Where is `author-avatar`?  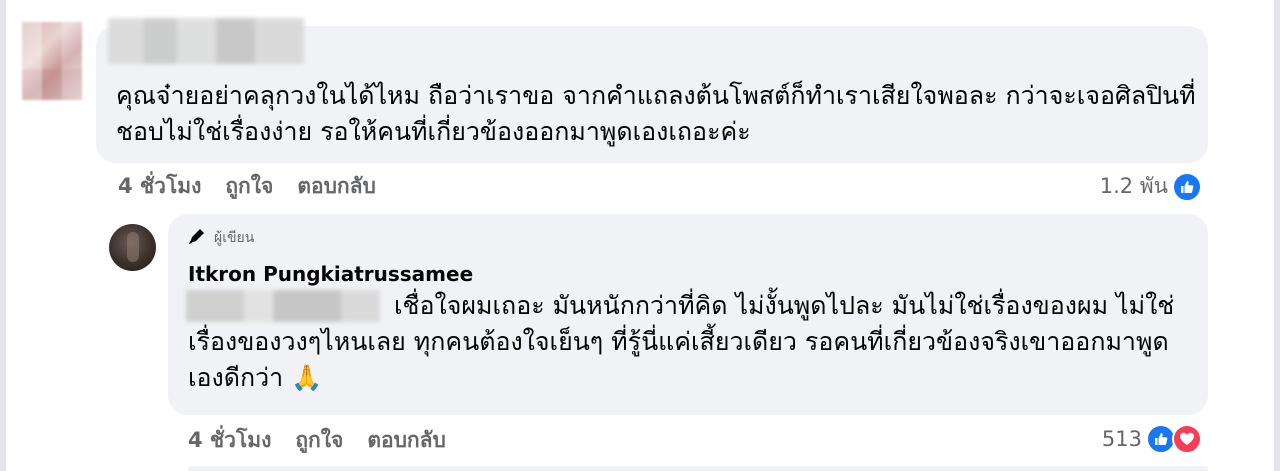
author-avatar is located at coordinates (132, 247).